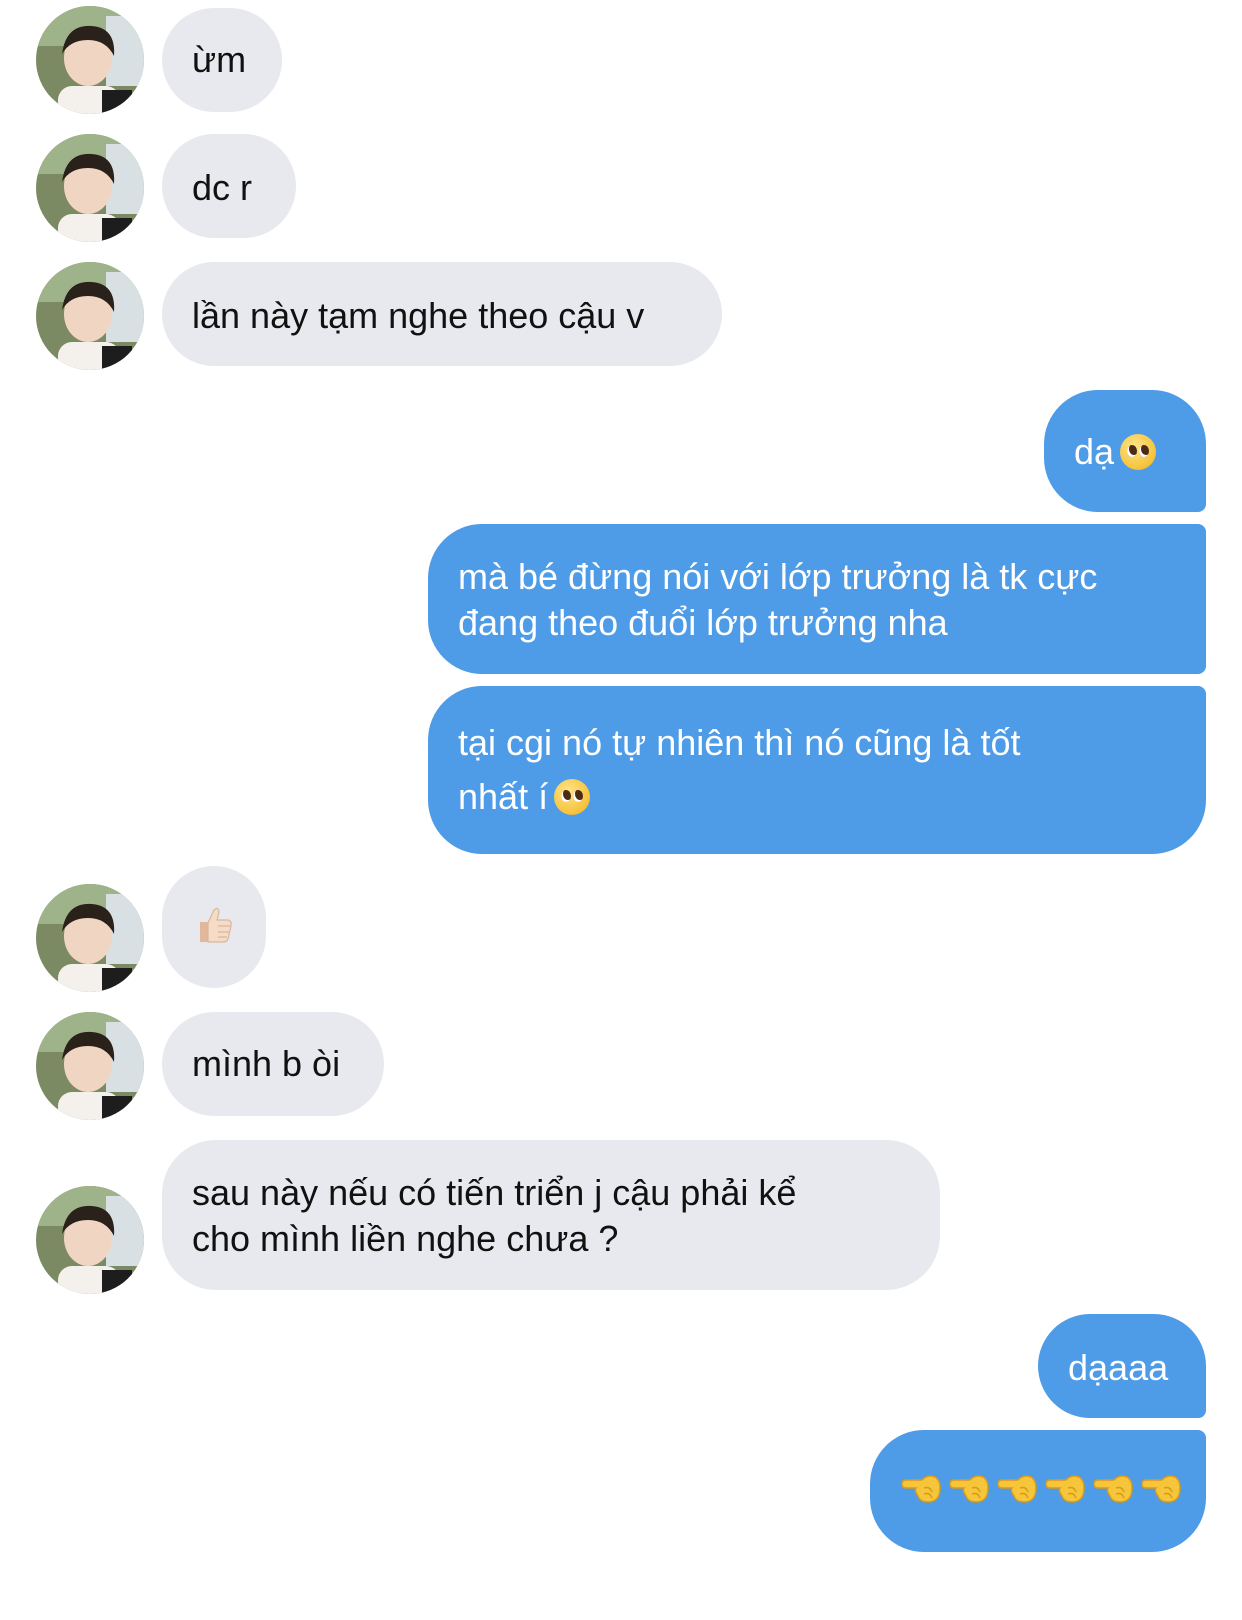  I want to click on incoming-message-bubble, so click(214, 927).